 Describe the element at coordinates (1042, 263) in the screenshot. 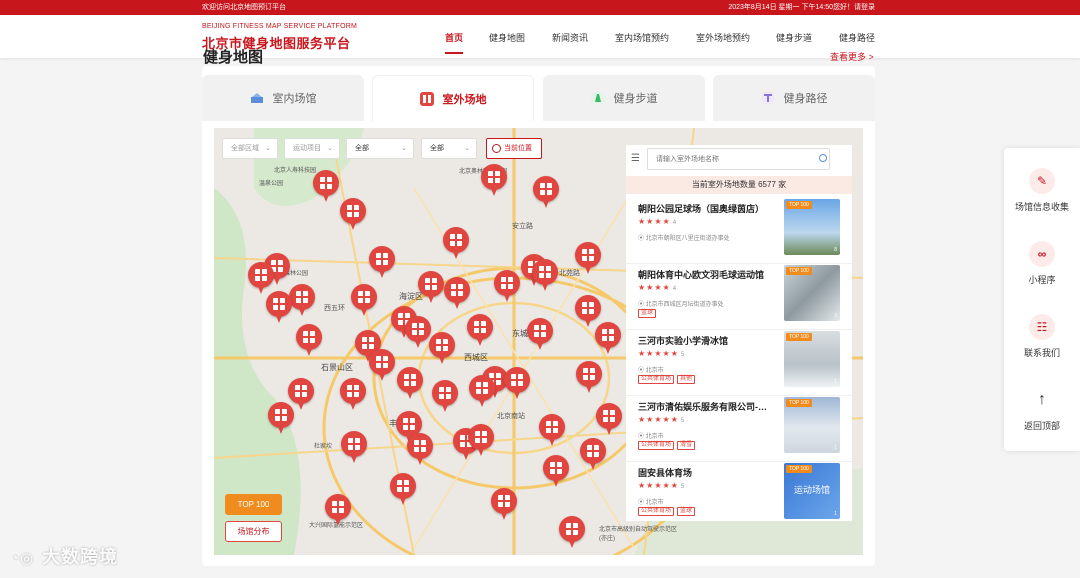

I see `mini-program-button: ∞ 小程序` at that location.